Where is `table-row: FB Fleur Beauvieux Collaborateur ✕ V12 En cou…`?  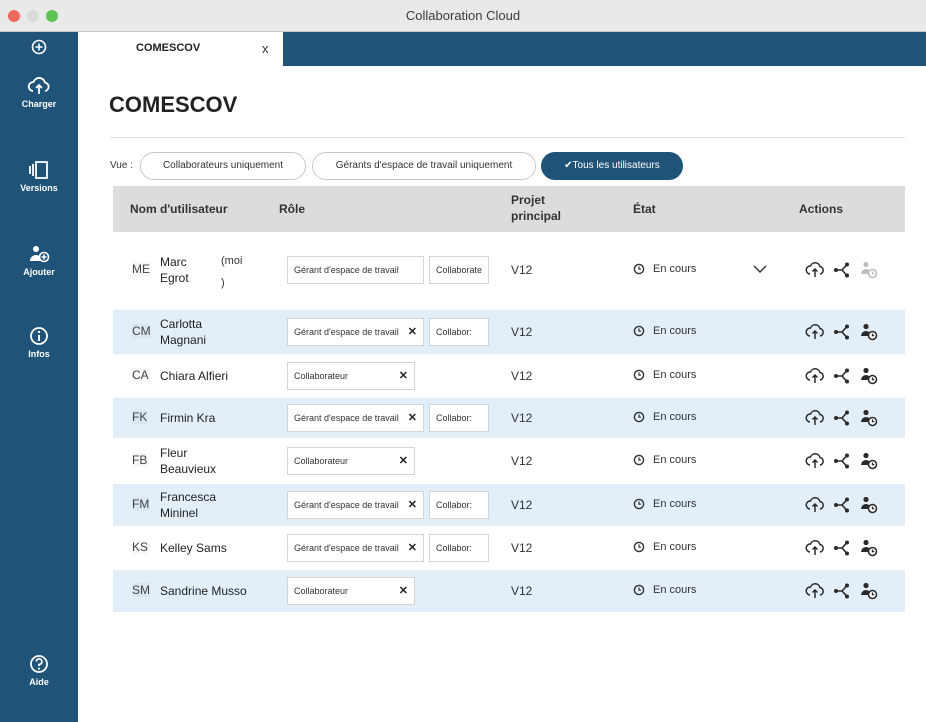
table-row: FB Fleur Beauvieux Collaborateur ✕ V12 En cou… is located at coordinates (509, 461).